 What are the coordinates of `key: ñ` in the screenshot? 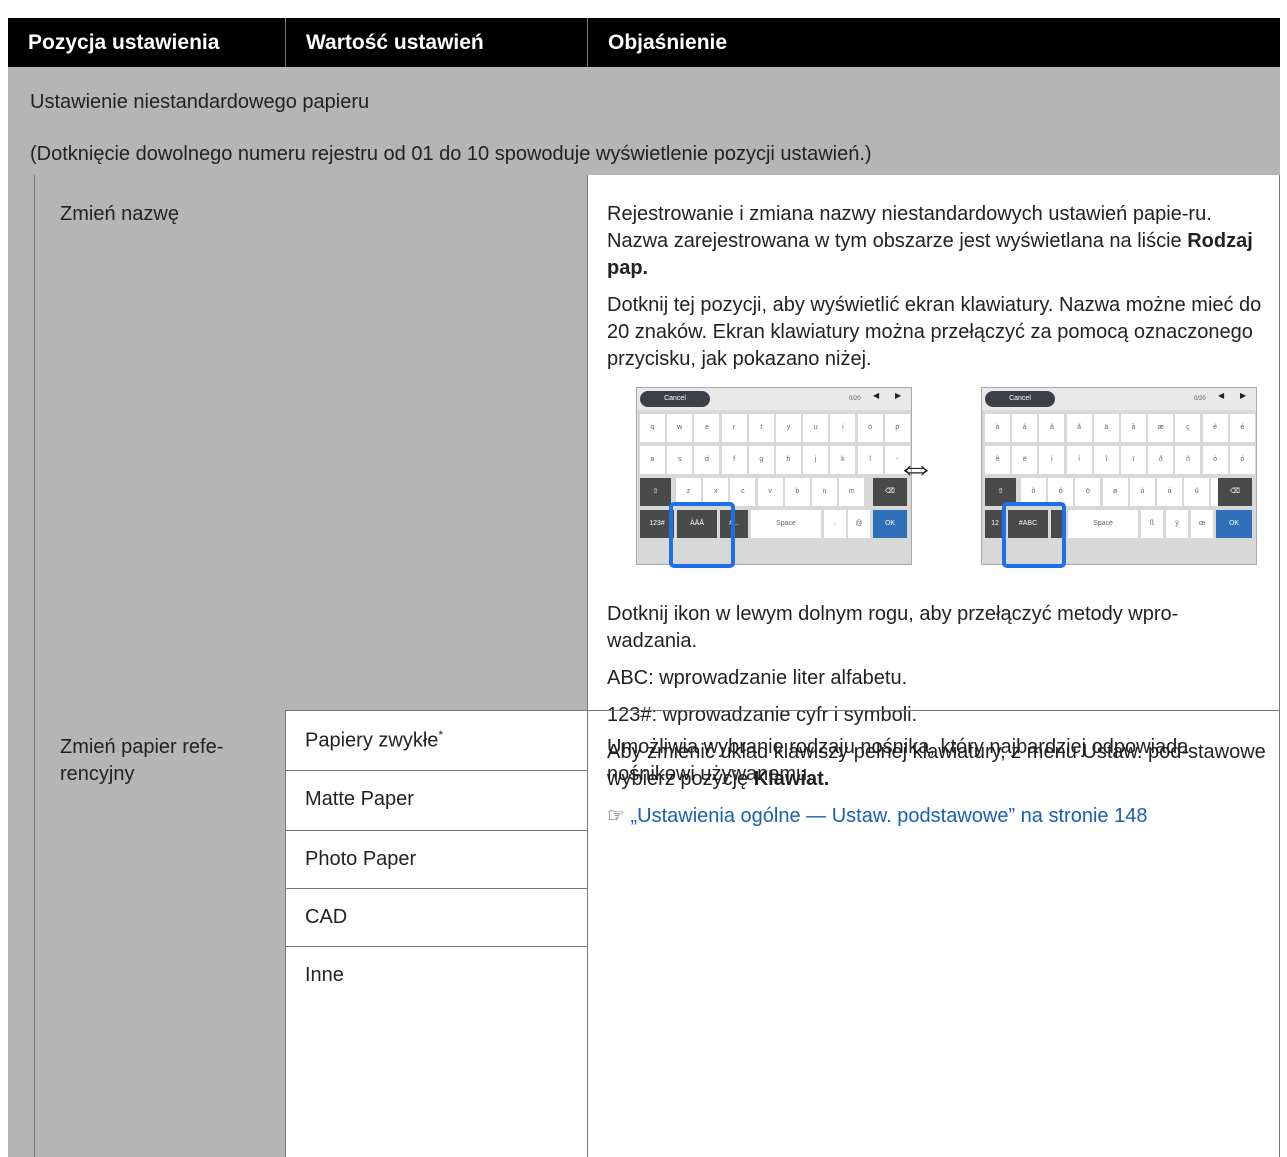 It's located at (1188, 460).